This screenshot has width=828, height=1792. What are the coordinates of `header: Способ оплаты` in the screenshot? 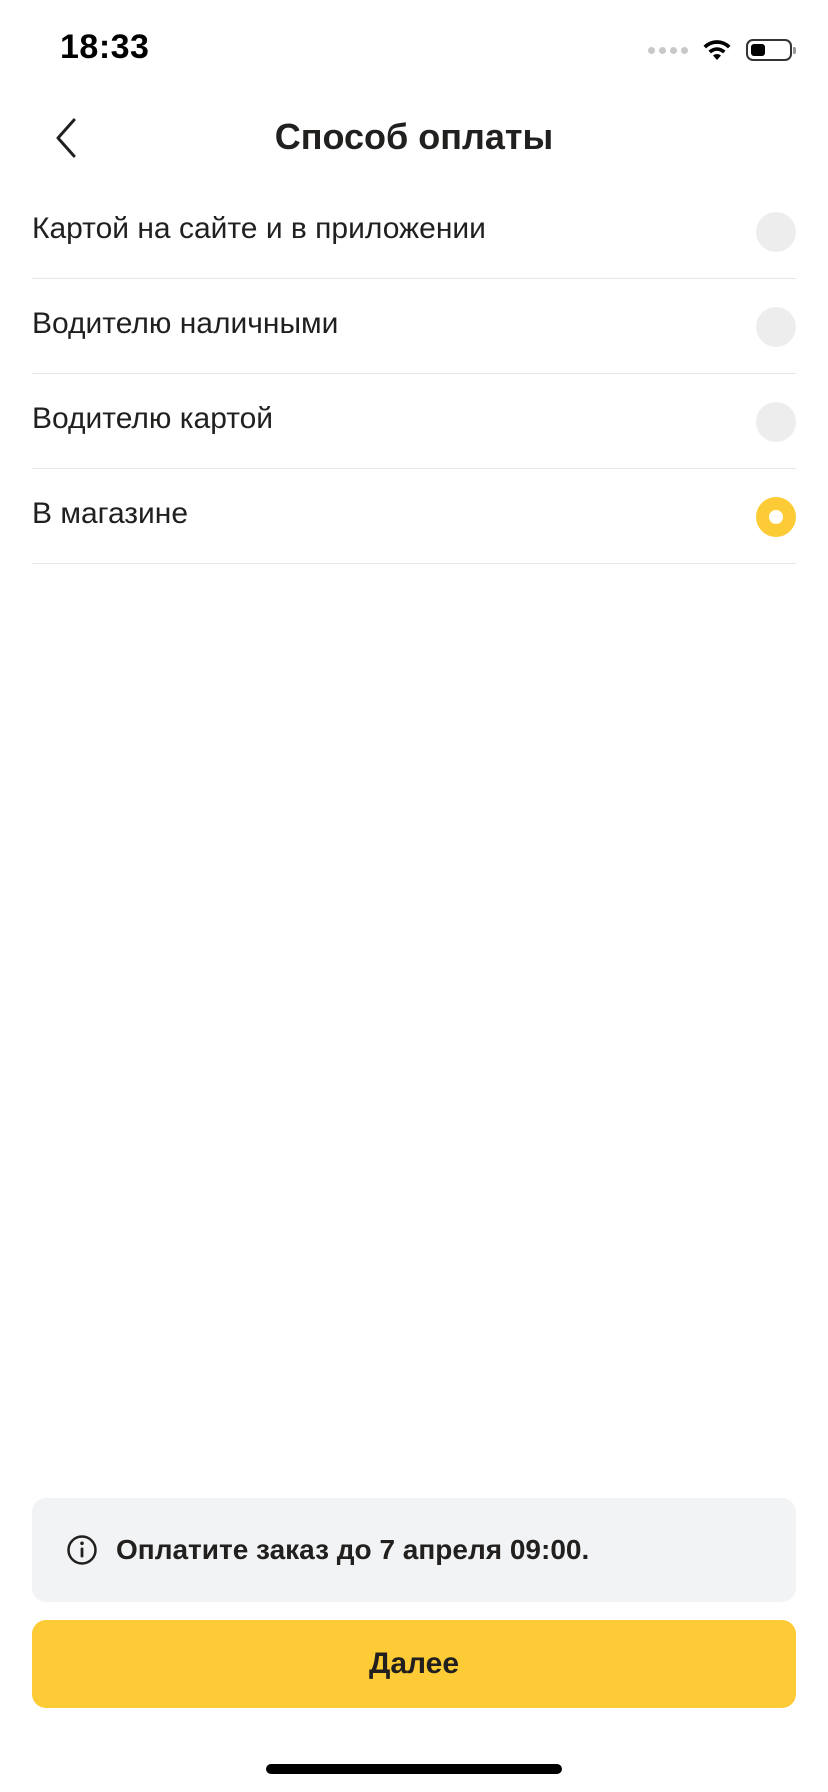 It's located at (414, 138).